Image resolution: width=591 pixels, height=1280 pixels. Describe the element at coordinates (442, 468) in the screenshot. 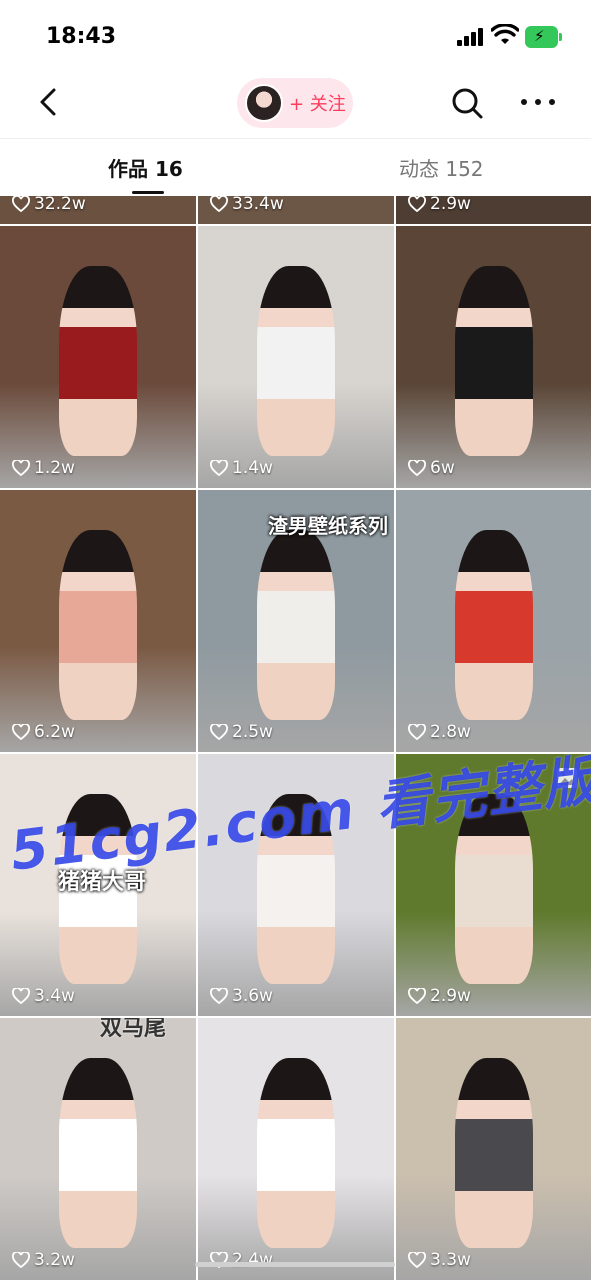

I see `like-count-value: 6w` at that location.